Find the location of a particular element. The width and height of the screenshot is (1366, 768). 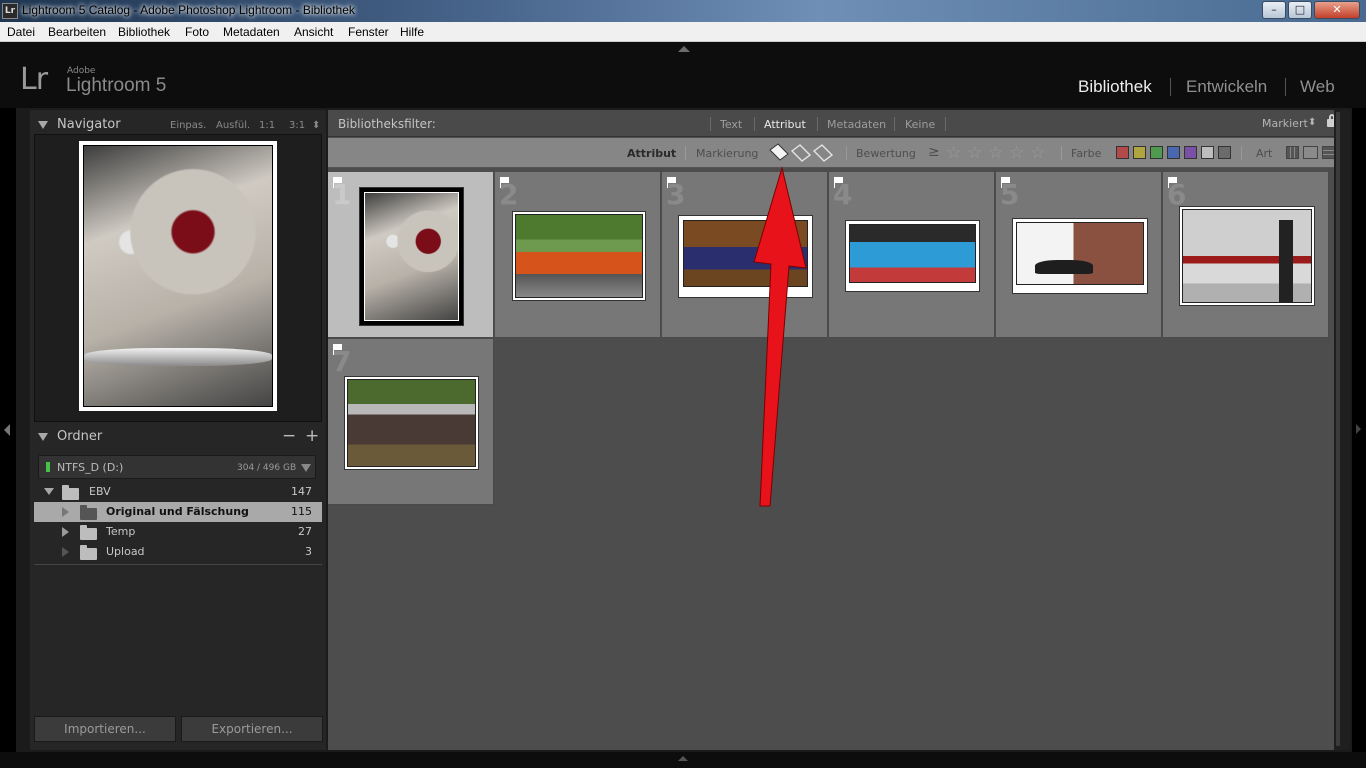

flagged-filter-icon is located at coordinates (779, 152).